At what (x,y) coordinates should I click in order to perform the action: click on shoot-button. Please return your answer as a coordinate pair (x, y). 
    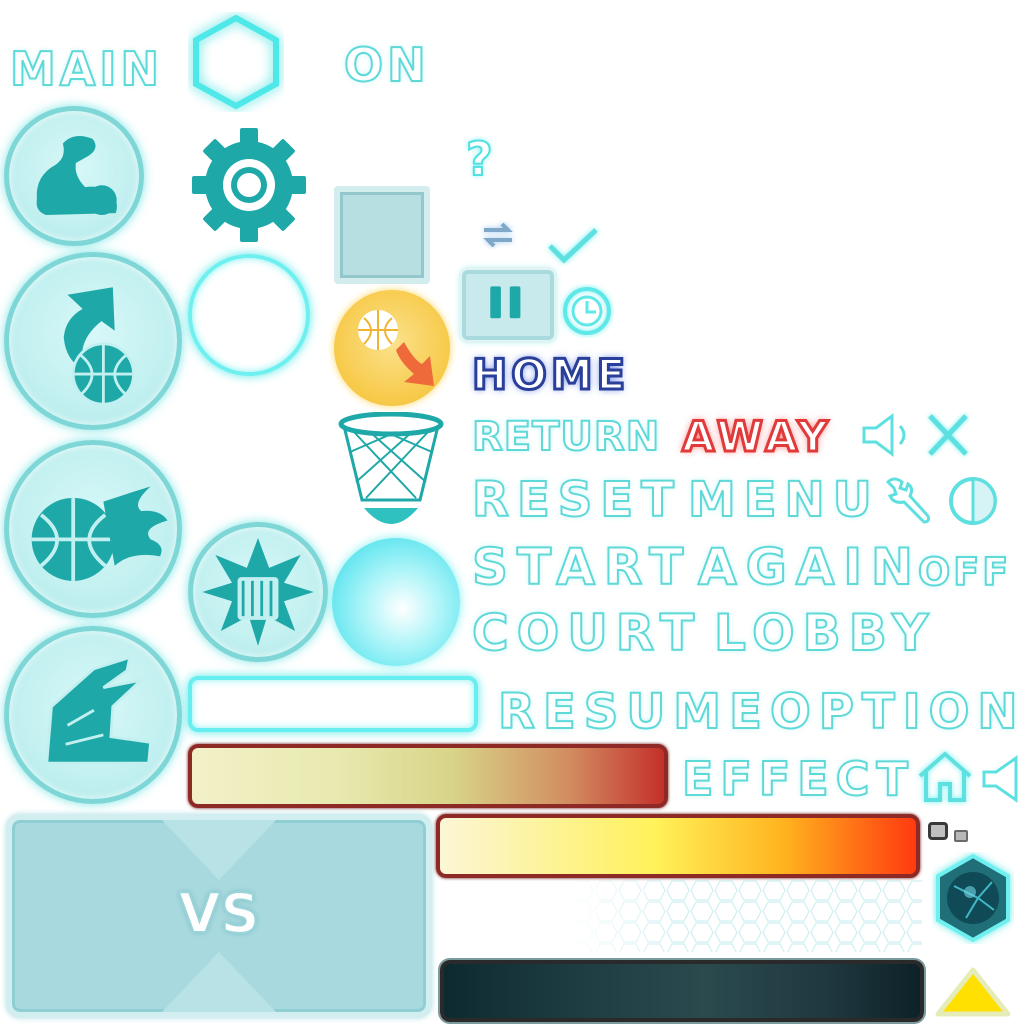
    Looking at the image, I should click on (93, 341).